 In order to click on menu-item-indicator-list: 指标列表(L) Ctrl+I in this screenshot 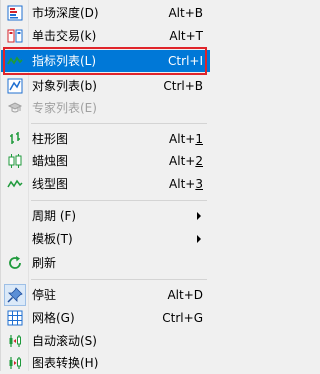, I will do `click(105, 61)`.